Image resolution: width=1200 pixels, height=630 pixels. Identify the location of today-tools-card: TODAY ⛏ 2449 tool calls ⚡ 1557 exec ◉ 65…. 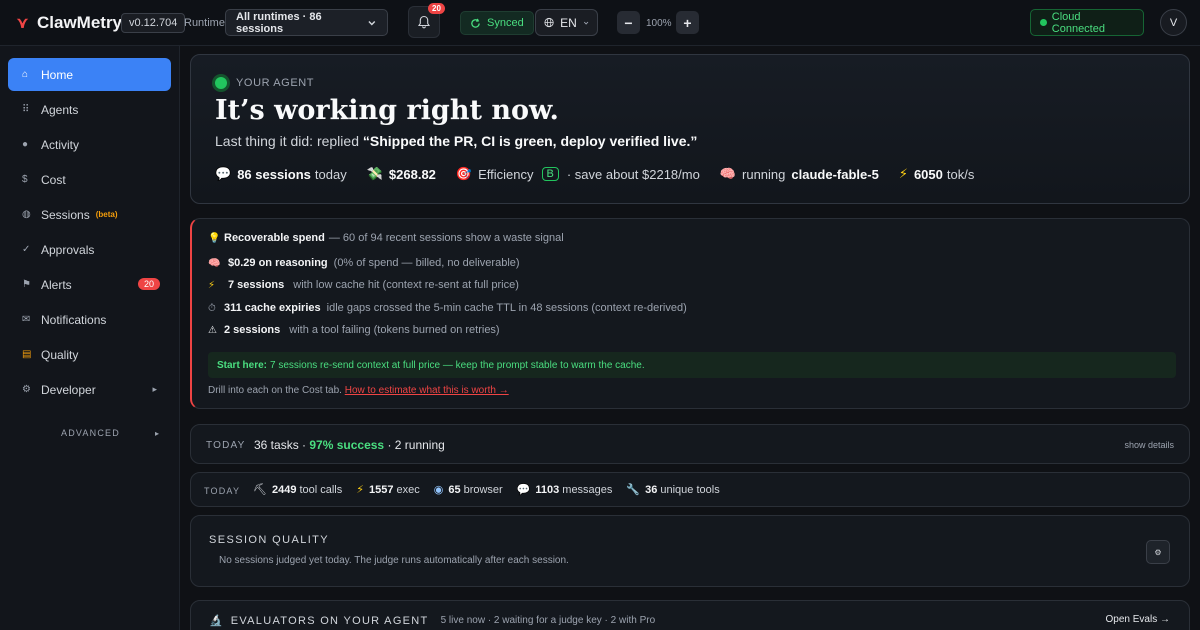
(690, 489).